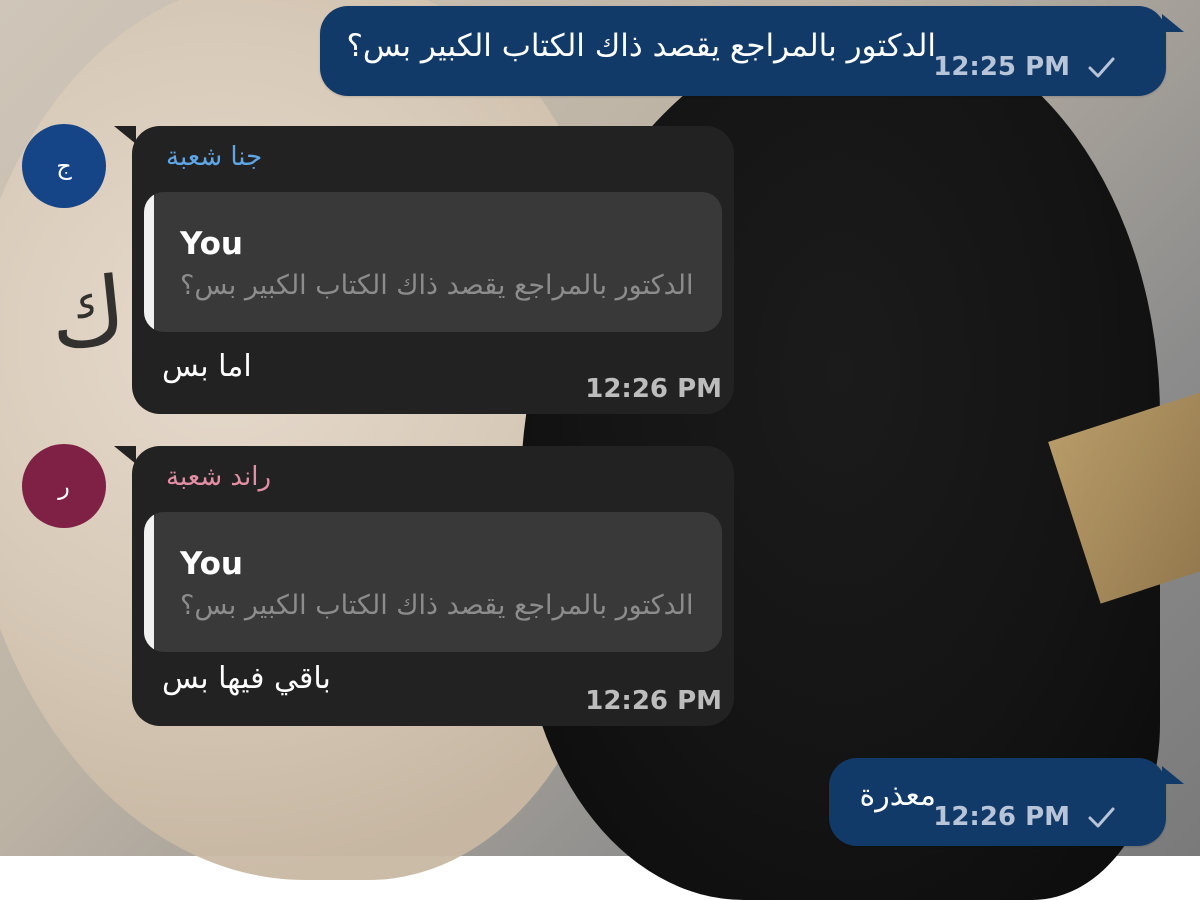 This screenshot has width=1200, height=900. I want to click on message-meta: 12:25 PM, so click(1024, 67).